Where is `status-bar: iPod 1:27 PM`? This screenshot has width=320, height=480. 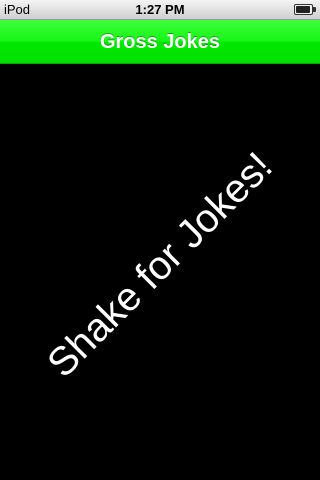
status-bar: iPod 1:27 PM is located at coordinates (160, 10).